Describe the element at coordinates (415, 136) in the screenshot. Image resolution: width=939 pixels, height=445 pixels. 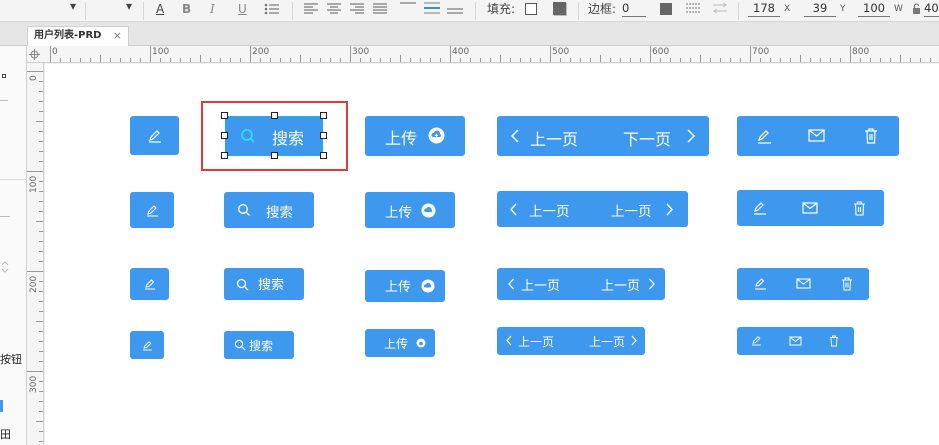
I see `upload-button-large: 上传` at that location.